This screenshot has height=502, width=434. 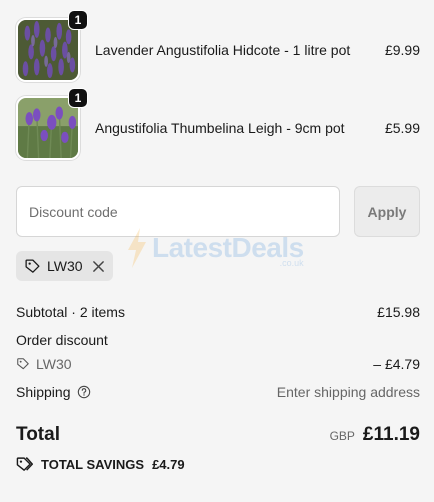 What do you see at coordinates (342, 436) in the screenshot?
I see `currency-code: GBP` at bounding box center [342, 436].